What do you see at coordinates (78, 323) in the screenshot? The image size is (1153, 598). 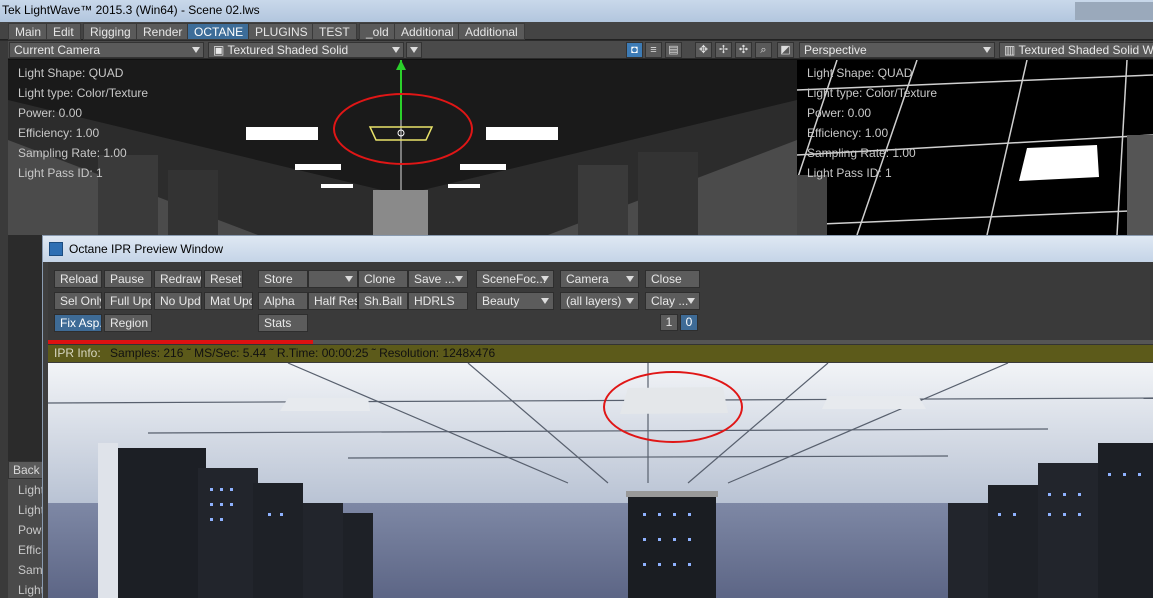 I see `fix-aspect-toggle: Fix Asp.` at bounding box center [78, 323].